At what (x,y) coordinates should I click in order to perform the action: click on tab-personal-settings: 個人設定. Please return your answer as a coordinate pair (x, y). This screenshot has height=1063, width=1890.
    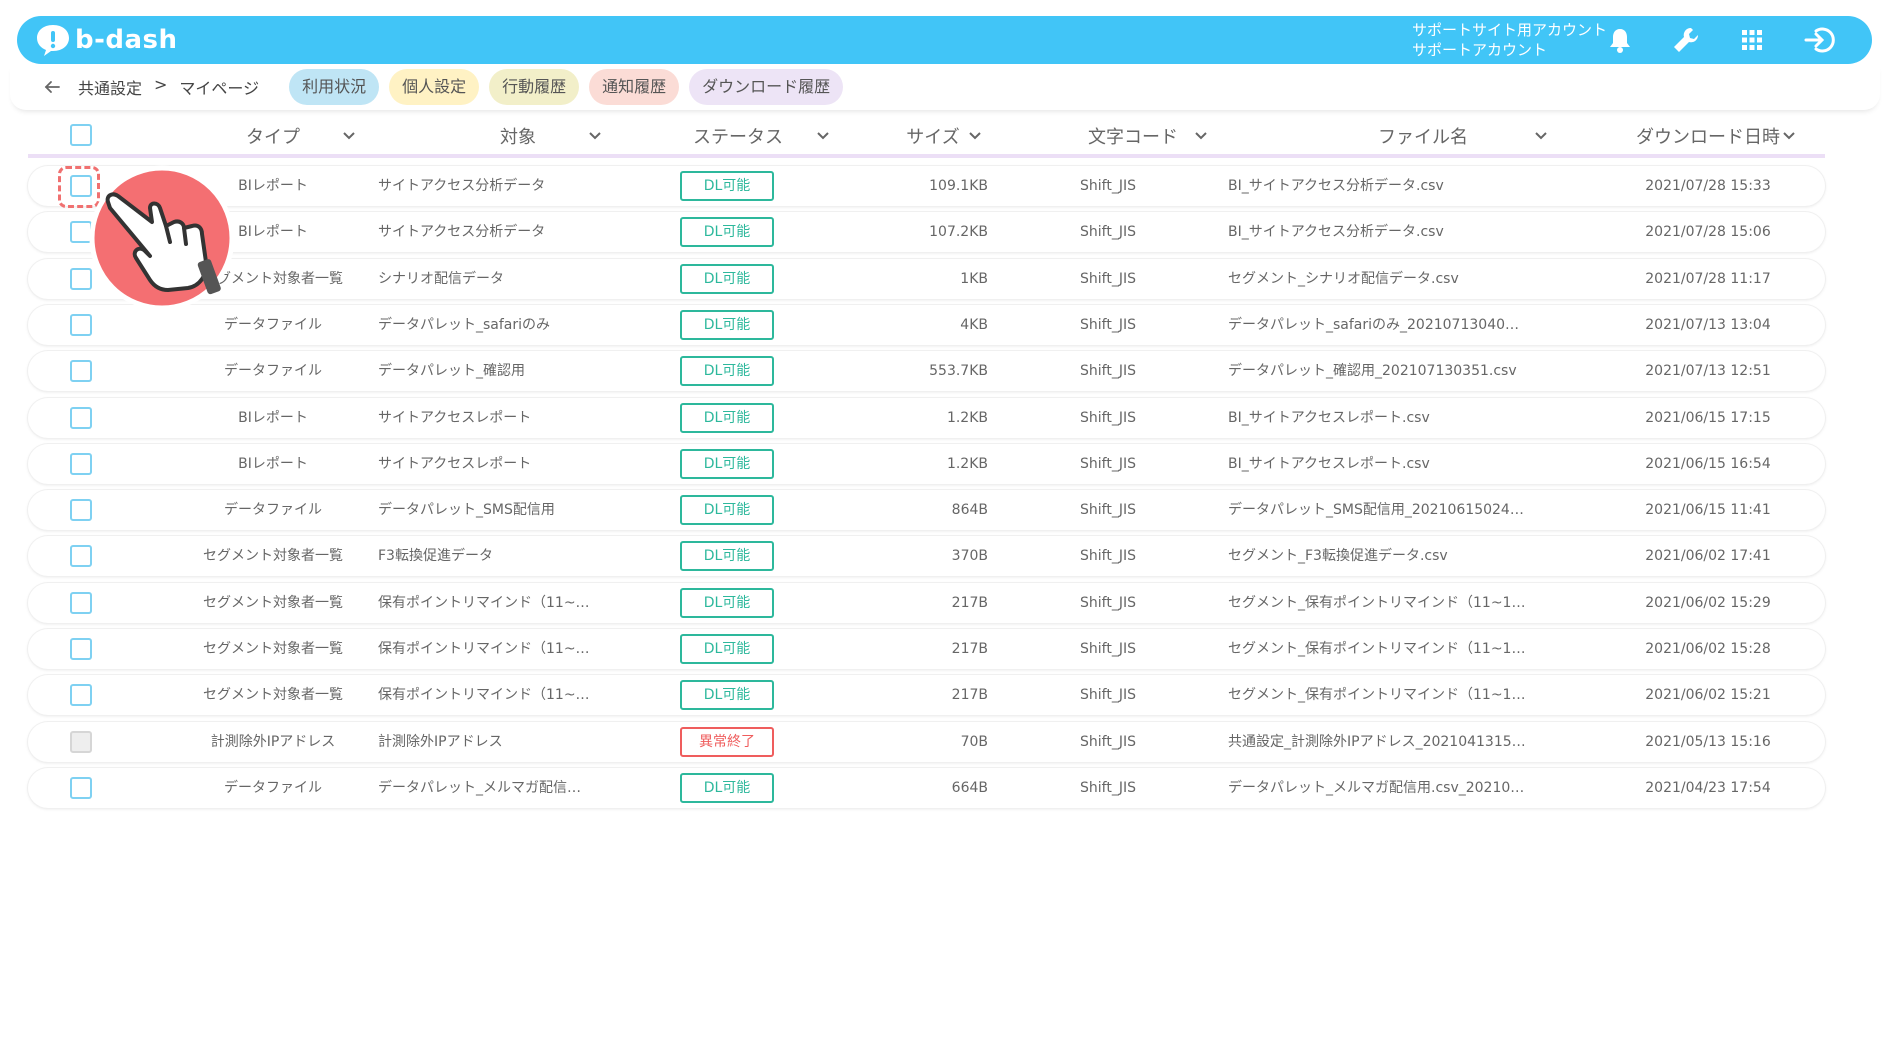
    Looking at the image, I should click on (434, 87).